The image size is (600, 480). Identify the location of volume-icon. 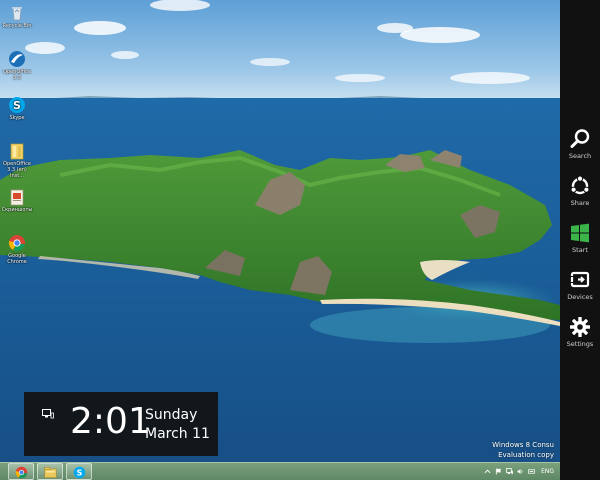
(520, 471).